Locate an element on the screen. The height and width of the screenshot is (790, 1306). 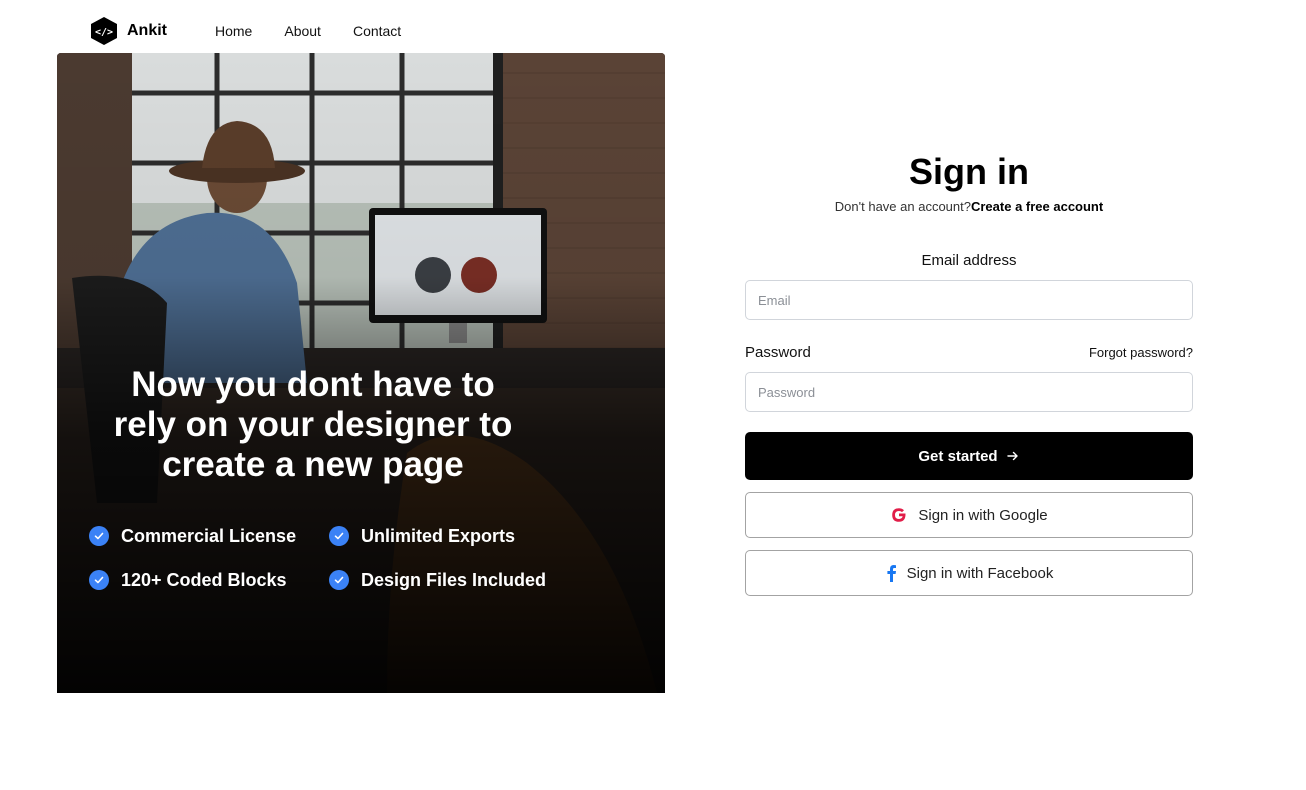
facebook-sign-in-label: Sign in with Facebook is located at coordinates (980, 573).